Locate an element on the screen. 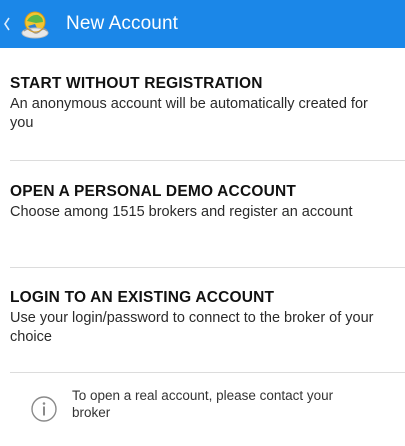 This screenshot has height=446, width=405. option-title: LOGIN TO AN EXISTING ACCOUNT is located at coordinates (142, 297).